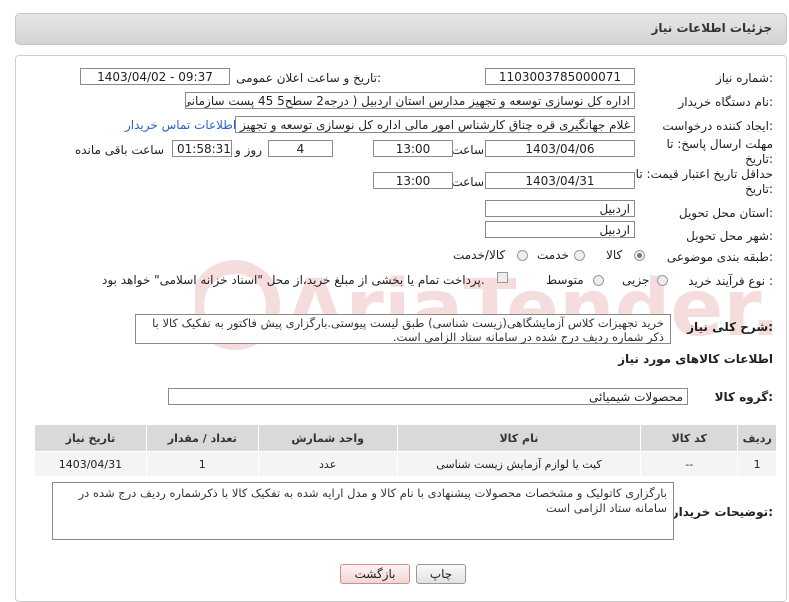 The height and width of the screenshot is (602, 789). What do you see at coordinates (614, 255) in the screenshot?
I see `category-option-goods: کالا` at bounding box center [614, 255].